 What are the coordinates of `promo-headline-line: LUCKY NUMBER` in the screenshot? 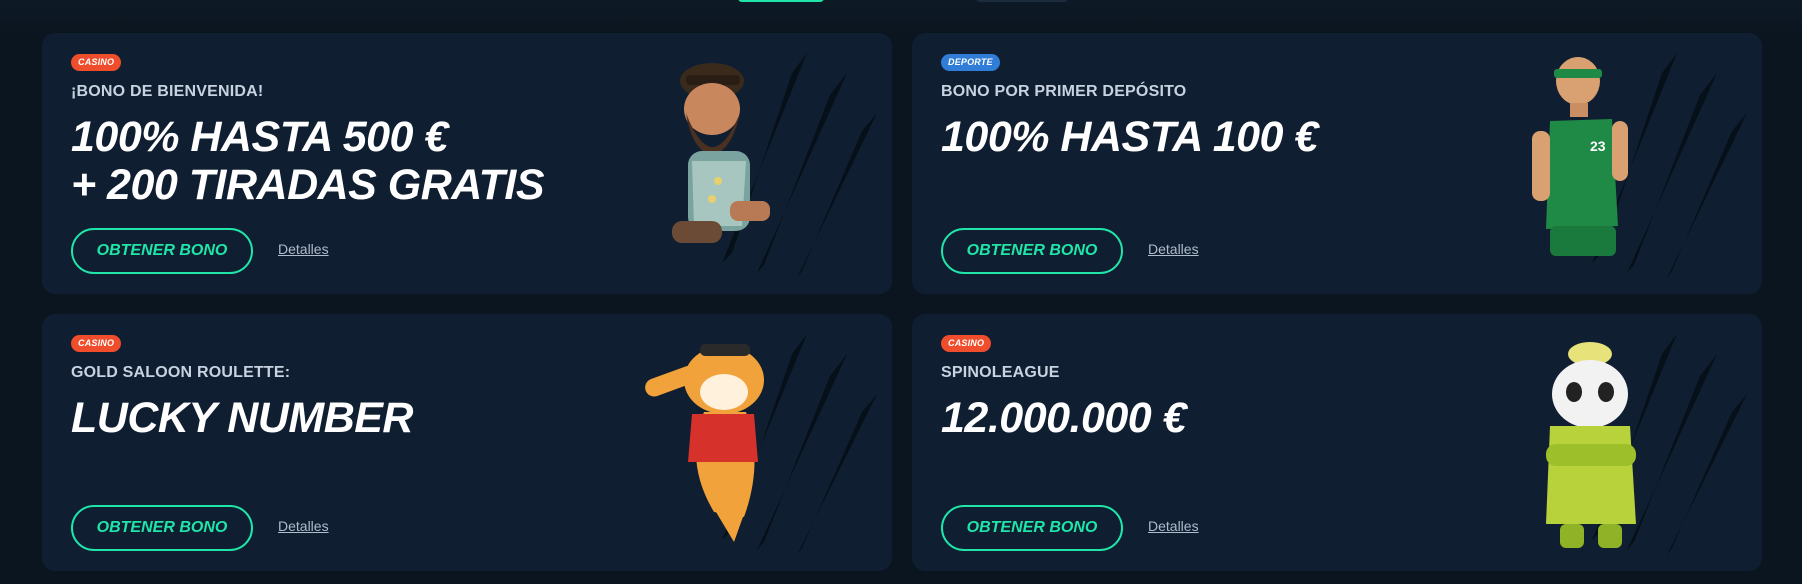 It's located at (242, 418).